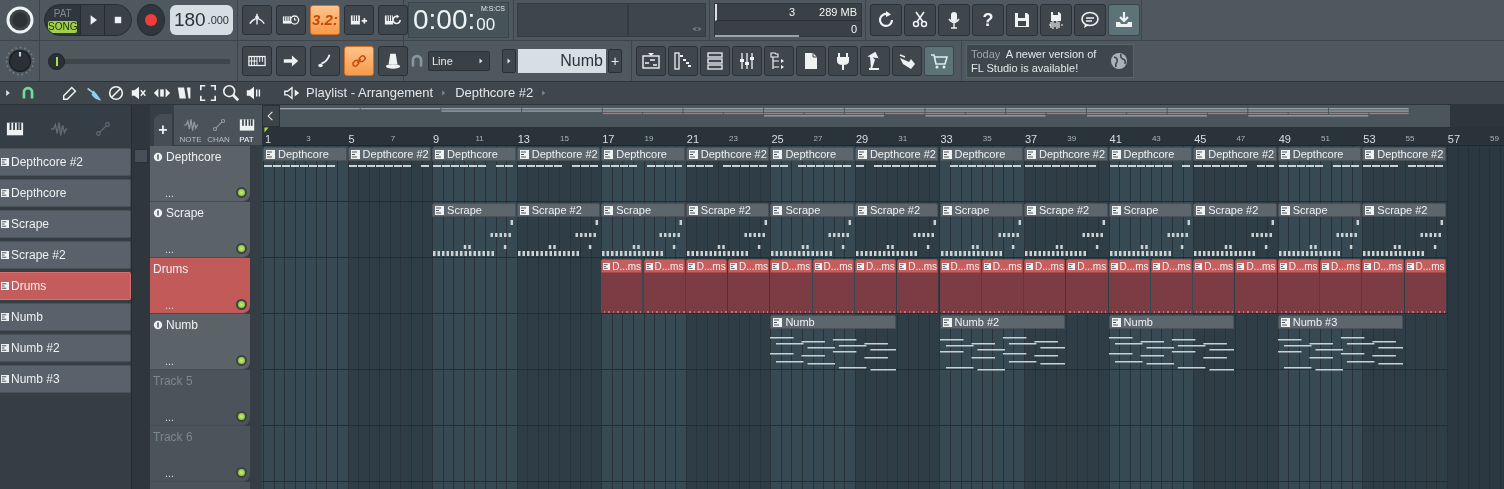 Image resolution: width=1504 pixels, height=489 pixels. I want to click on mode-toggle: SONG, so click(63, 26).